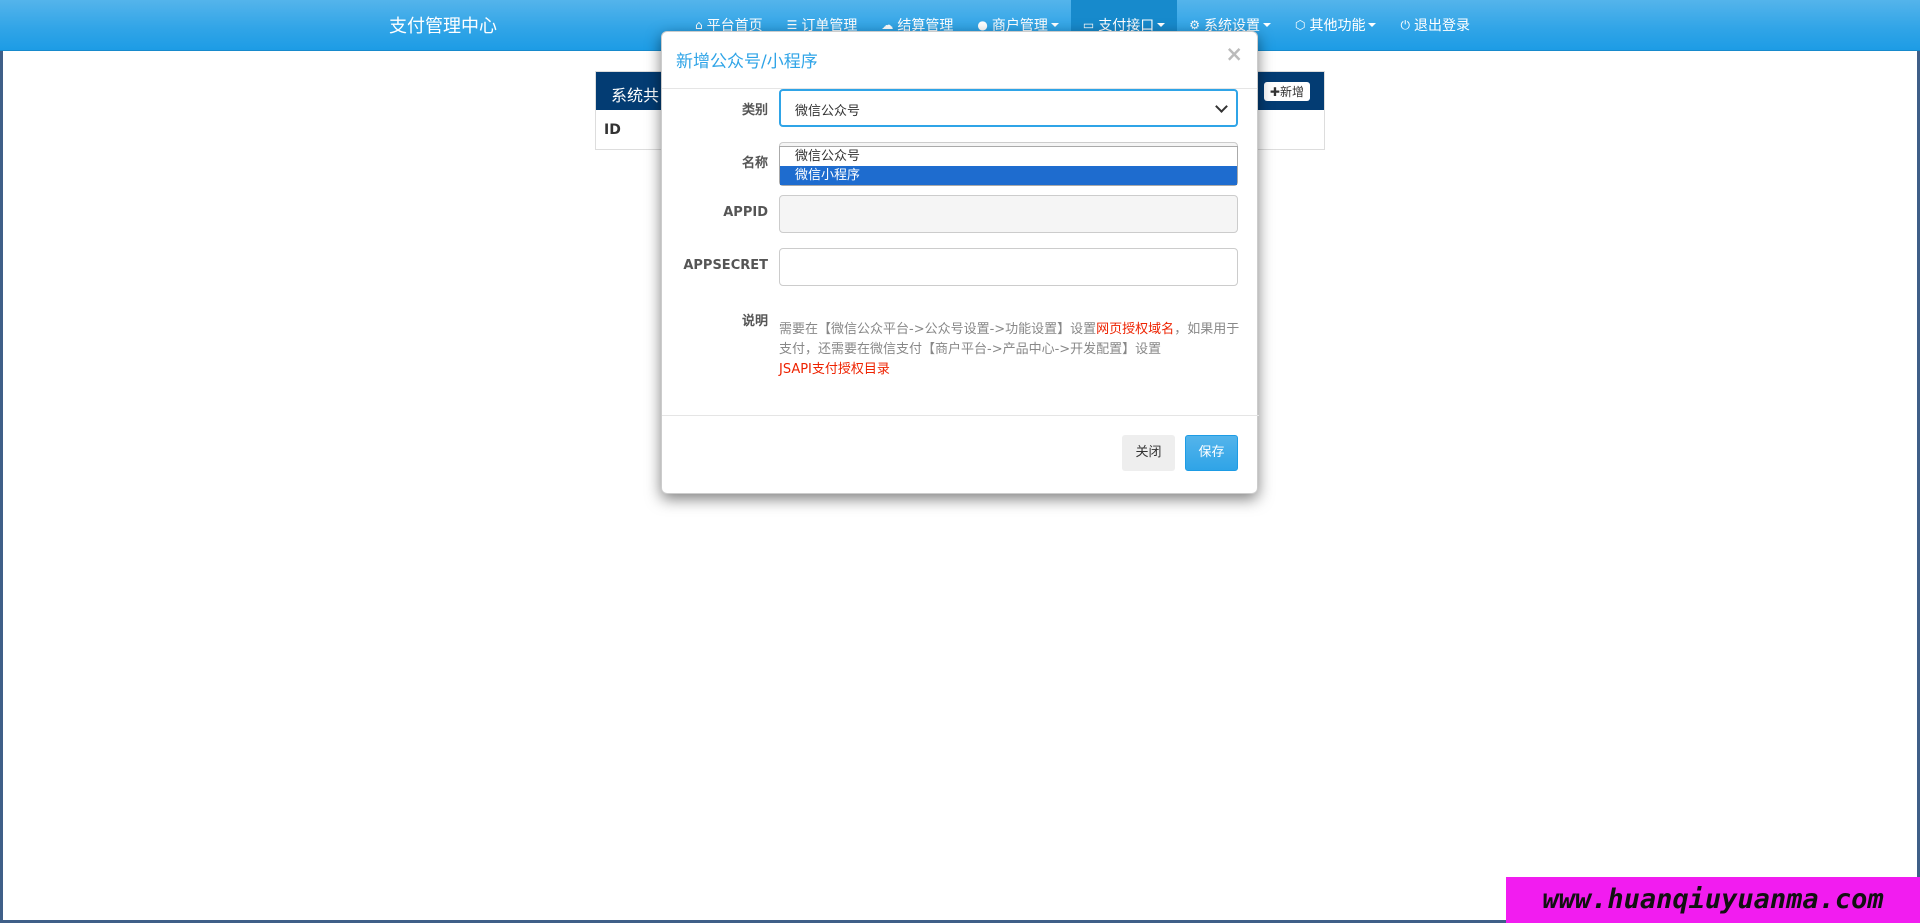 Image resolution: width=1920 pixels, height=923 pixels. I want to click on appid-row: APPID, so click(960, 214).